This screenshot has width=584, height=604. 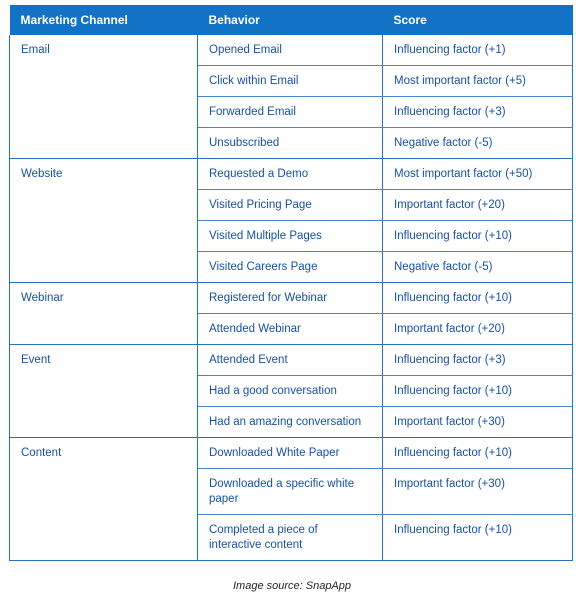 What do you see at coordinates (103, 499) in the screenshot?
I see `channel-cell: Content` at bounding box center [103, 499].